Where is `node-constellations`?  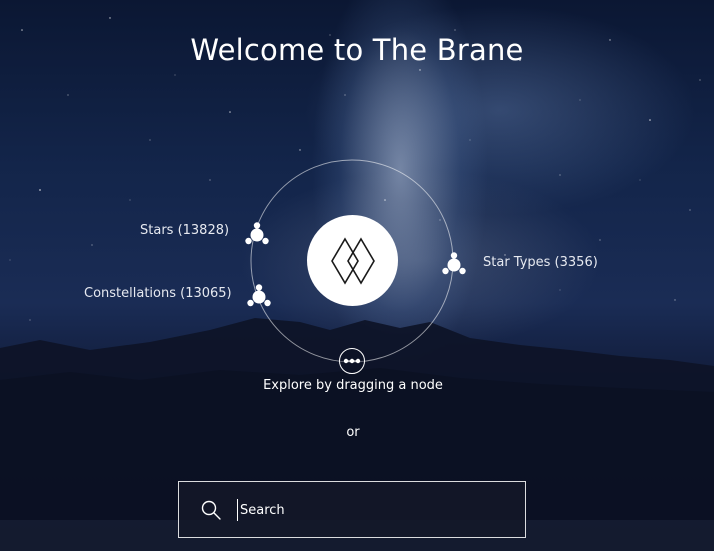
node-constellations is located at coordinates (259, 297).